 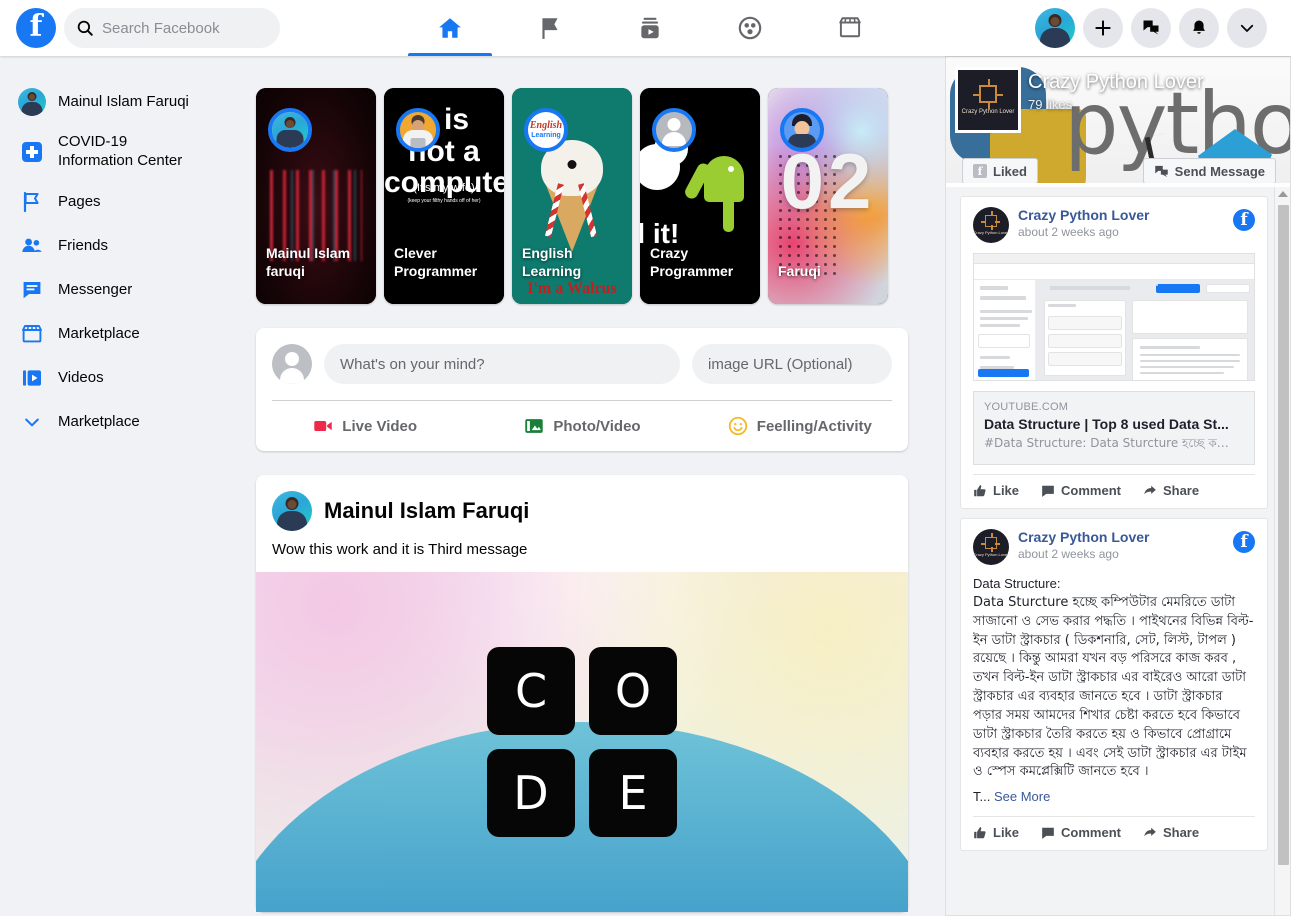 I want to click on sidebar-item-label: Messenger, so click(x=95, y=289).